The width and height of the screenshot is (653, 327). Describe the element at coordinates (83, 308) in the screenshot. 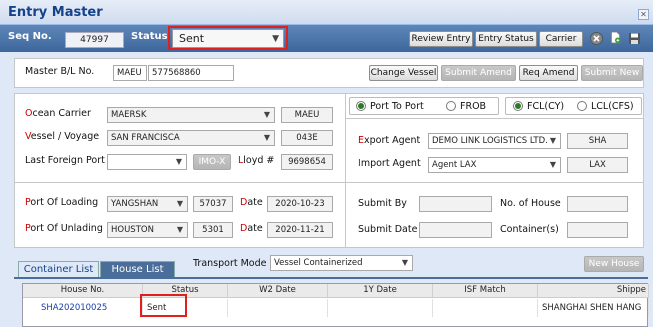

I see `house-no-link: SHA202010025` at that location.